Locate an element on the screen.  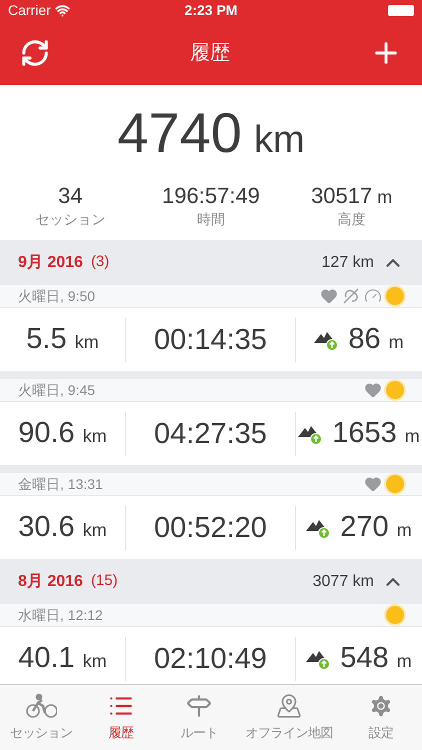
session-distance: 90.6 km is located at coordinates (62, 433).